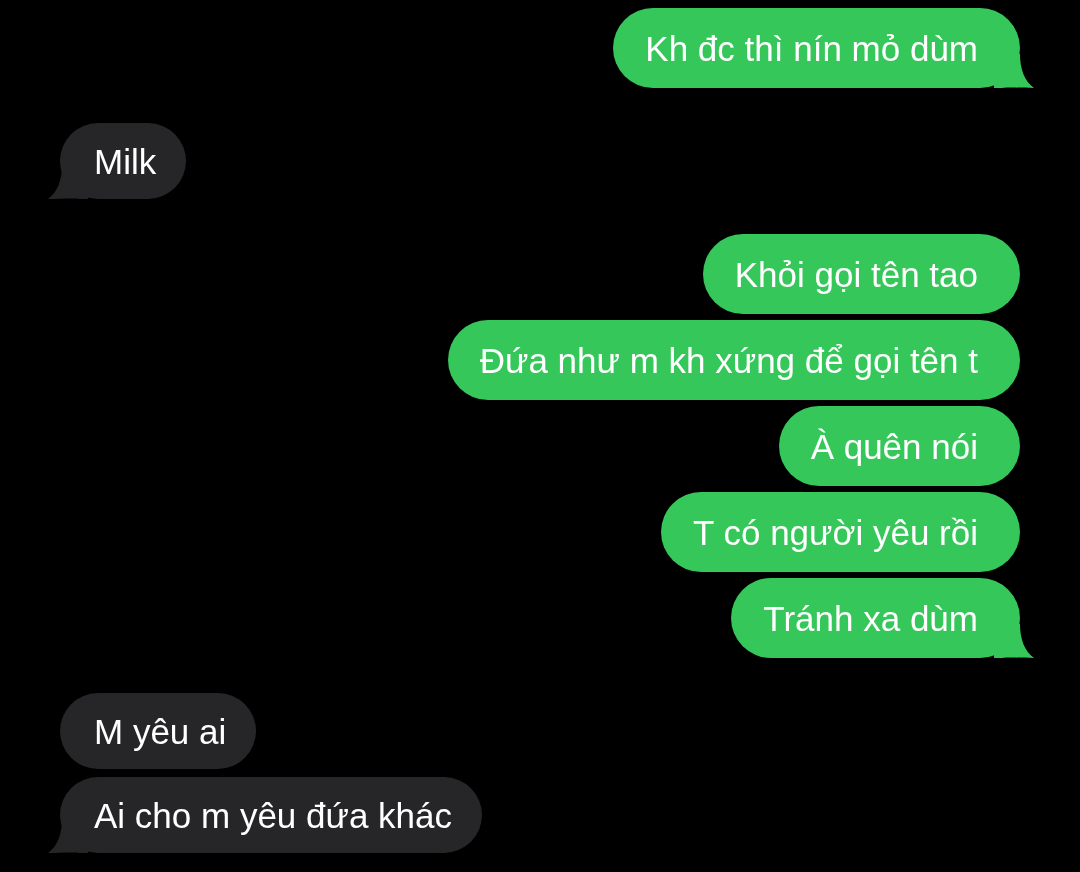 This screenshot has width=1080, height=872. What do you see at coordinates (840, 532) in the screenshot?
I see `sent-message: T có người yêu rồi` at bounding box center [840, 532].